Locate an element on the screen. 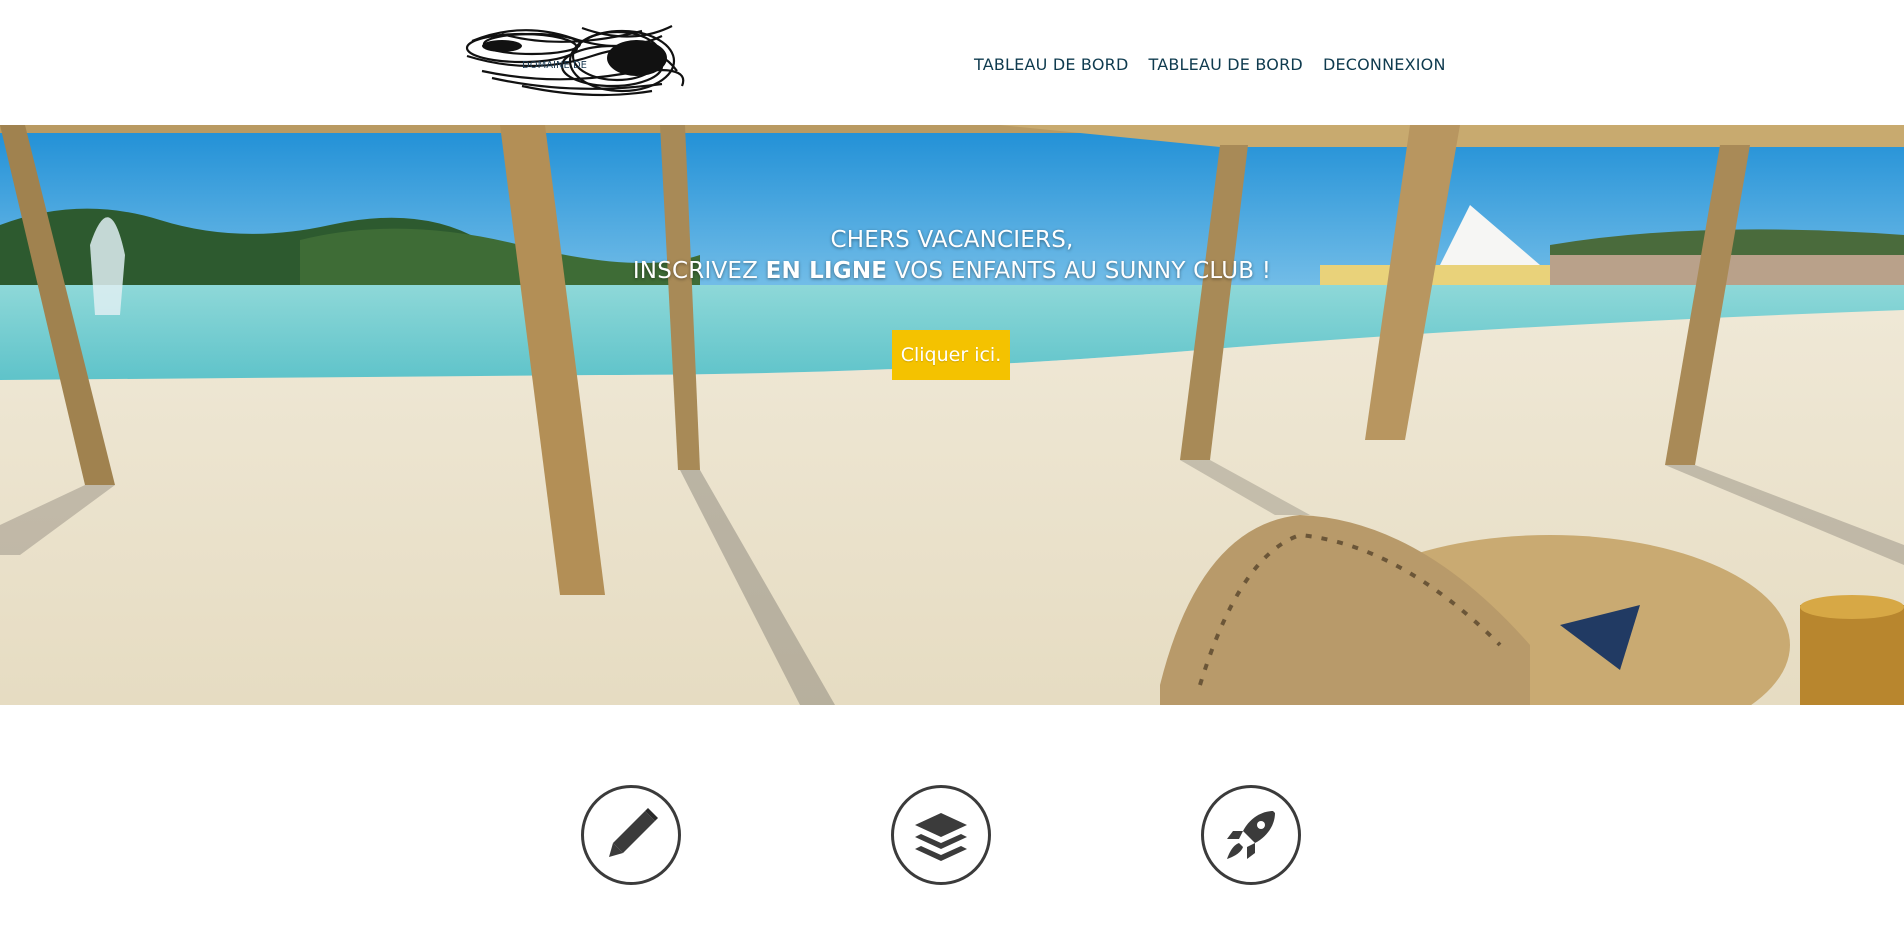 The width and height of the screenshot is (1904, 926). rocket-icon is located at coordinates (1251, 835).